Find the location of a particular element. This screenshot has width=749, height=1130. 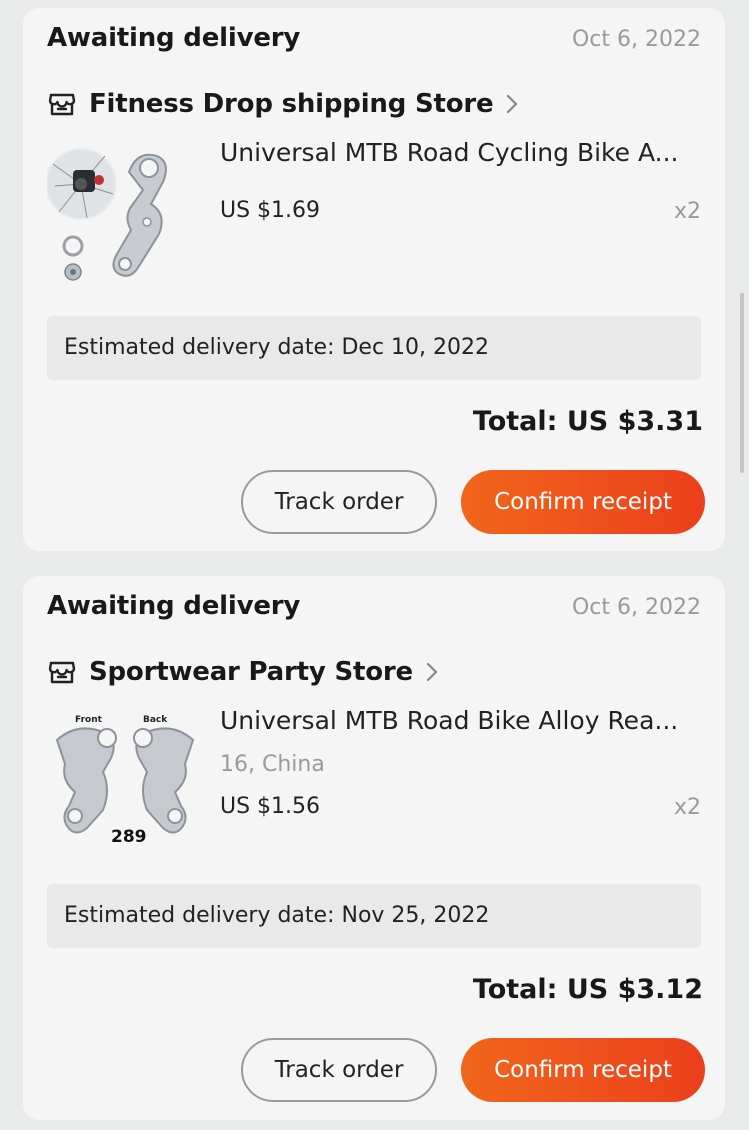

estimated-delivery: Estimated delivery date: Dec 10, 2022 is located at coordinates (374, 348).